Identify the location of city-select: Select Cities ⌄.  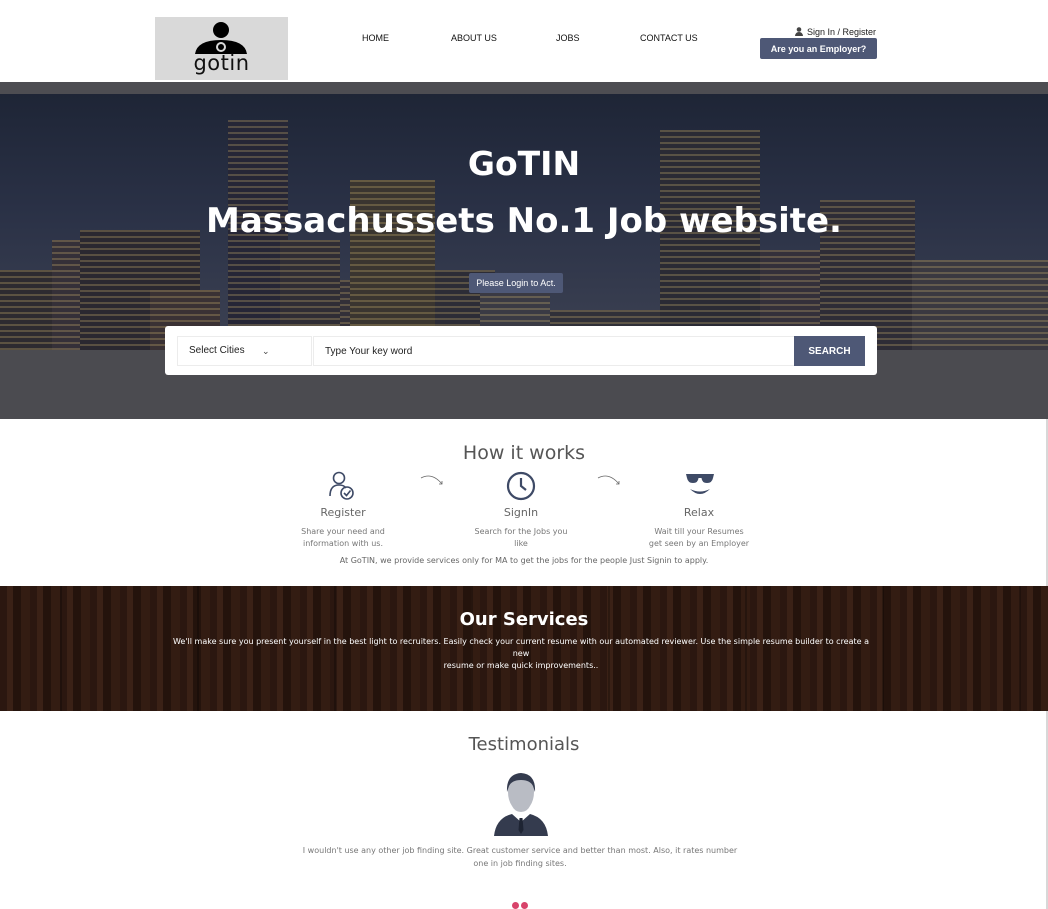
(244, 351).